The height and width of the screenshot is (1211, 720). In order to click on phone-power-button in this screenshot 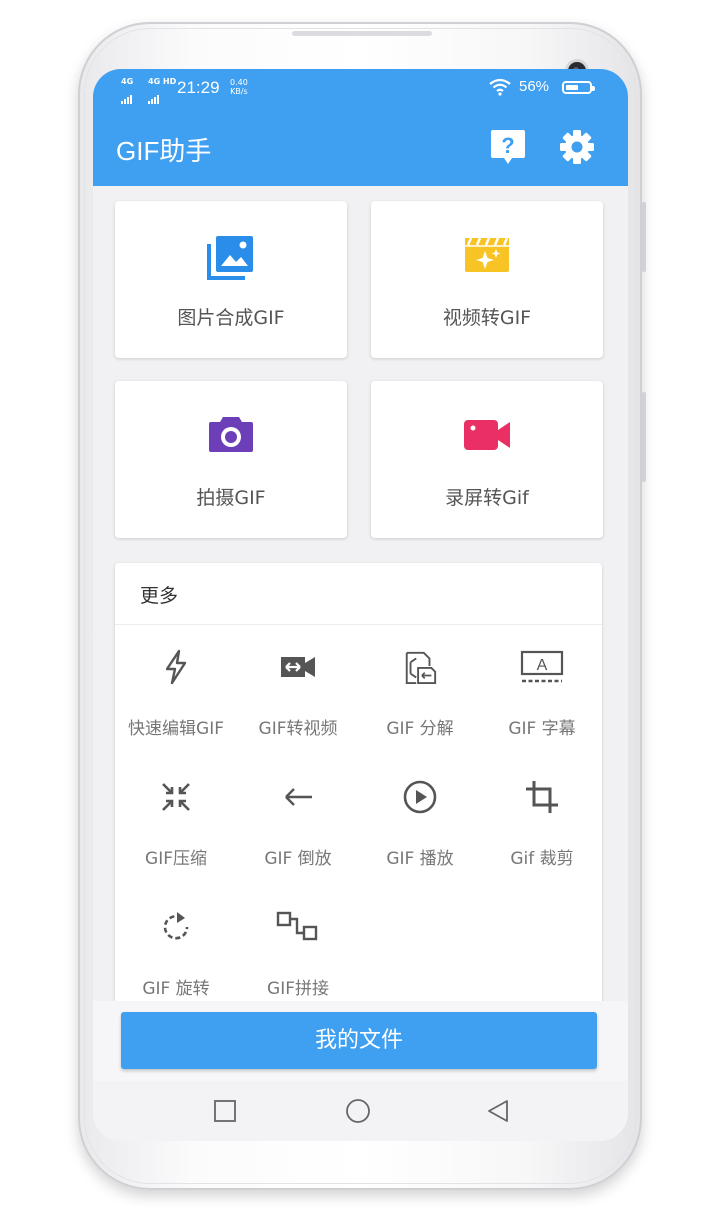, I will do `click(644, 437)`.